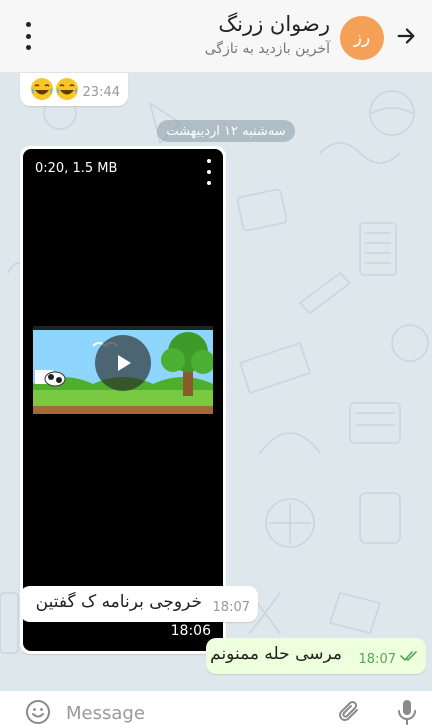 This screenshot has height=725, width=432. What do you see at coordinates (408, 656) in the screenshot?
I see `double-check-icon` at bounding box center [408, 656].